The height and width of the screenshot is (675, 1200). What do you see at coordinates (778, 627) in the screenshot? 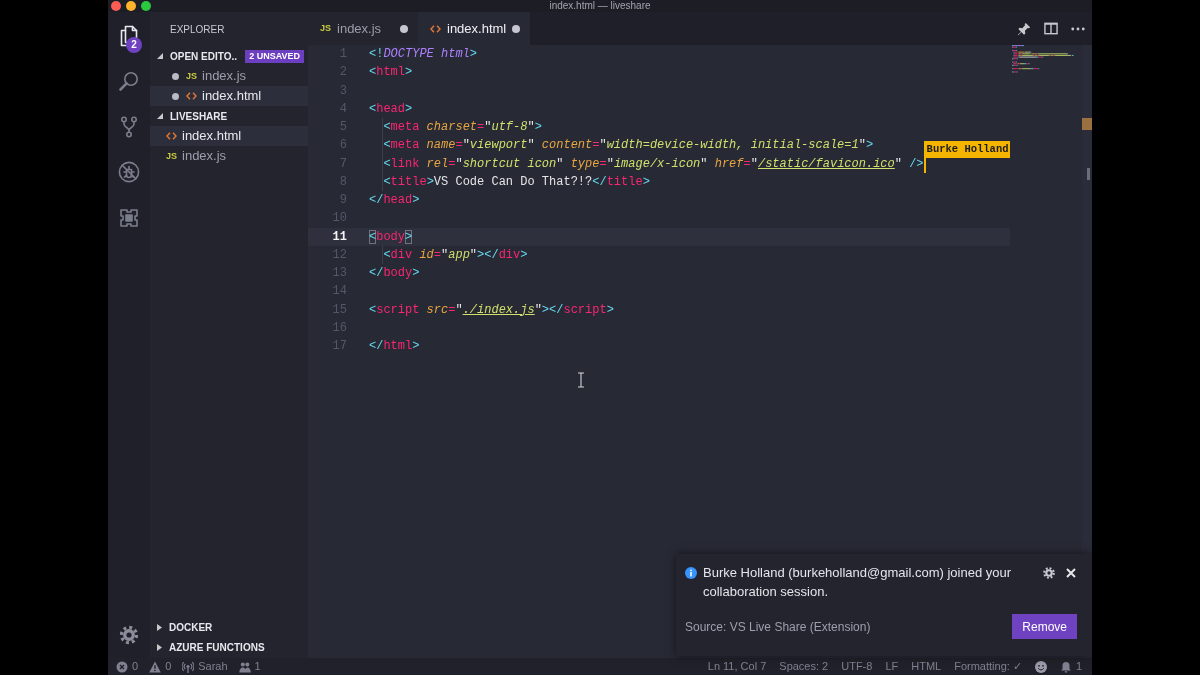
I see `notification-source: Source: VS Live Share (Extension)` at bounding box center [778, 627].